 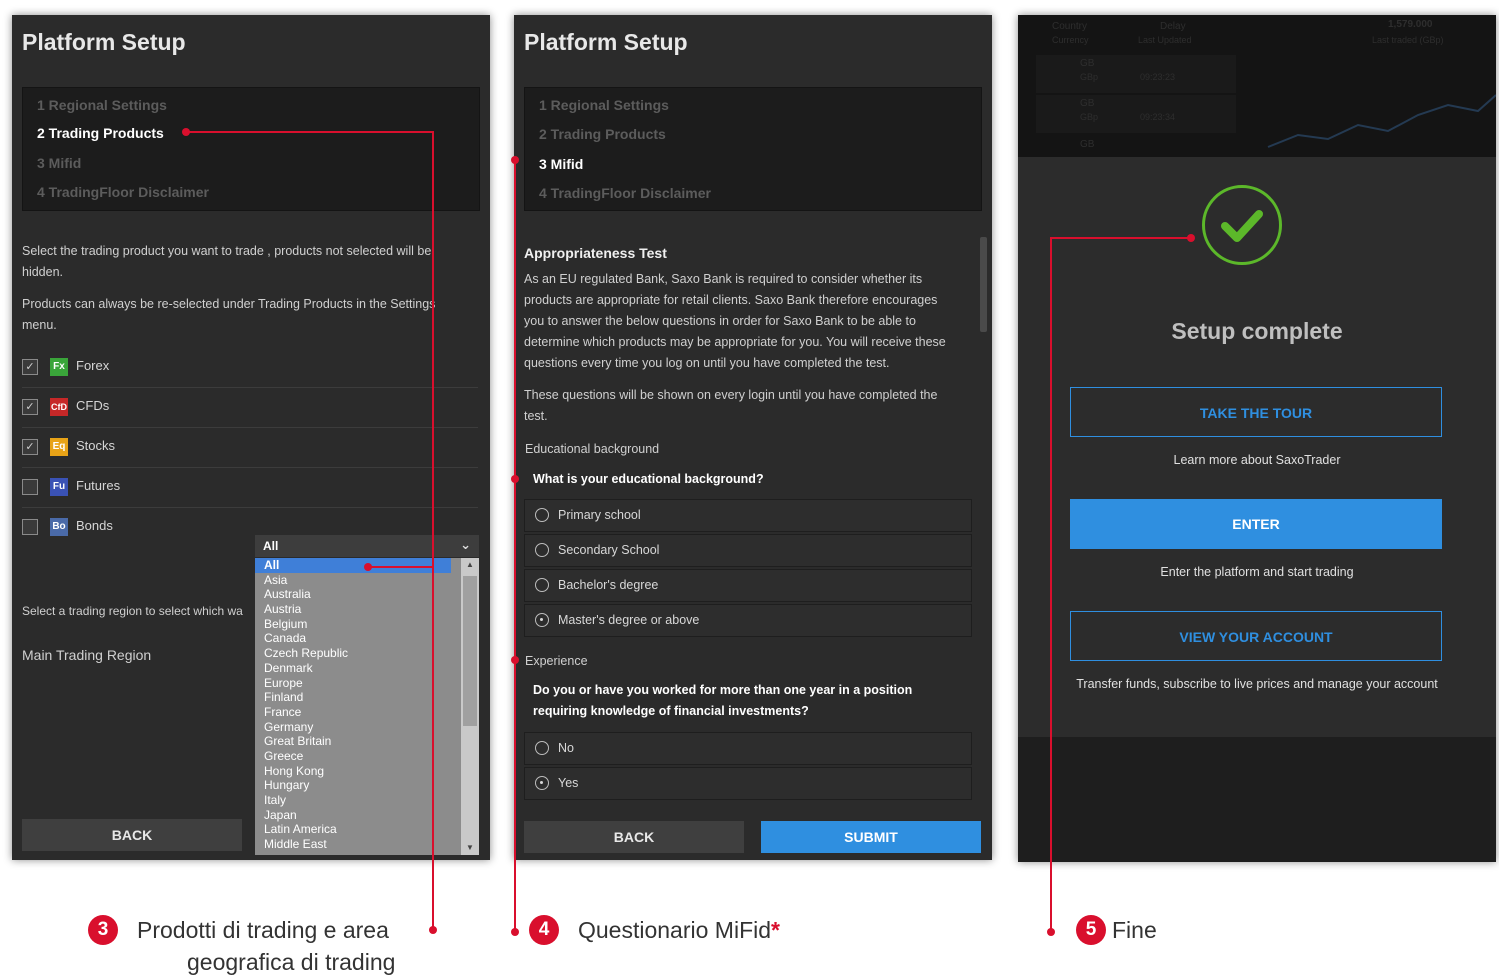 What do you see at coordinates (353, 697) in the screenshot?
I see `region-option: Finland` at bounding box center [353, 697].